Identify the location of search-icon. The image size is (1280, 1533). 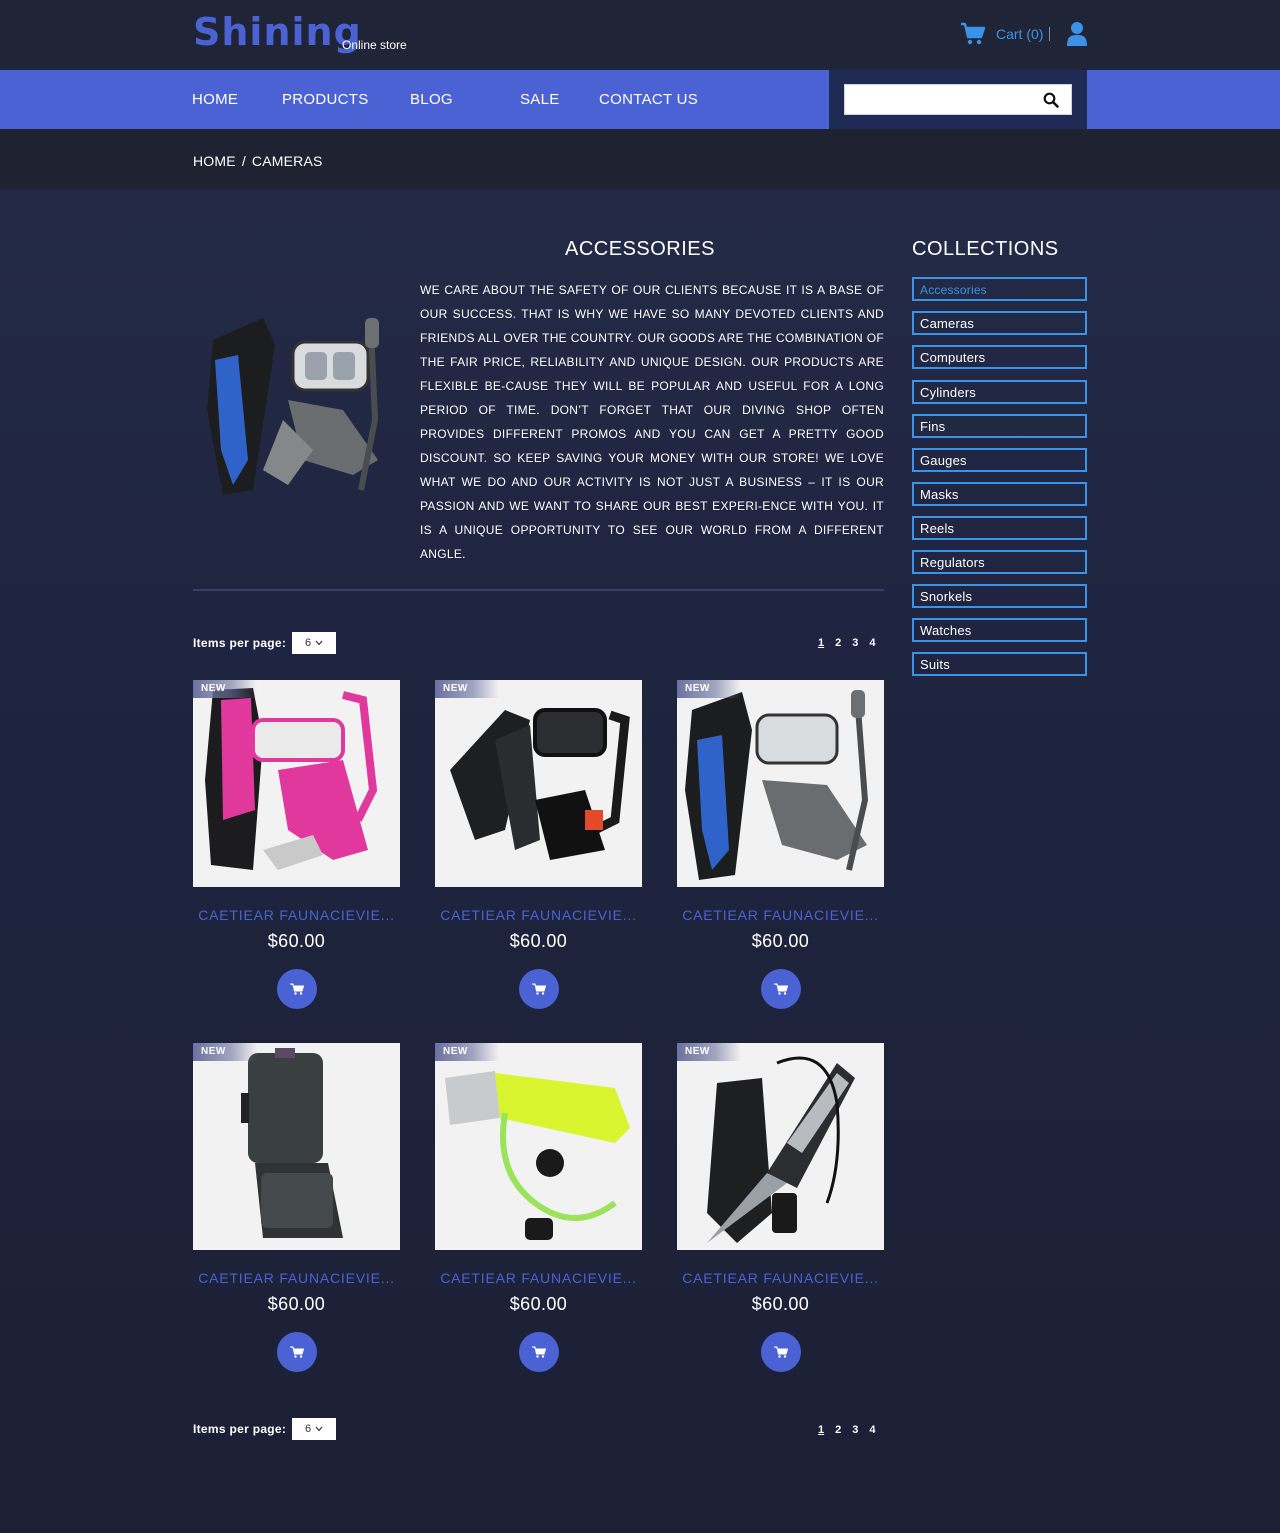
(1051, 100).